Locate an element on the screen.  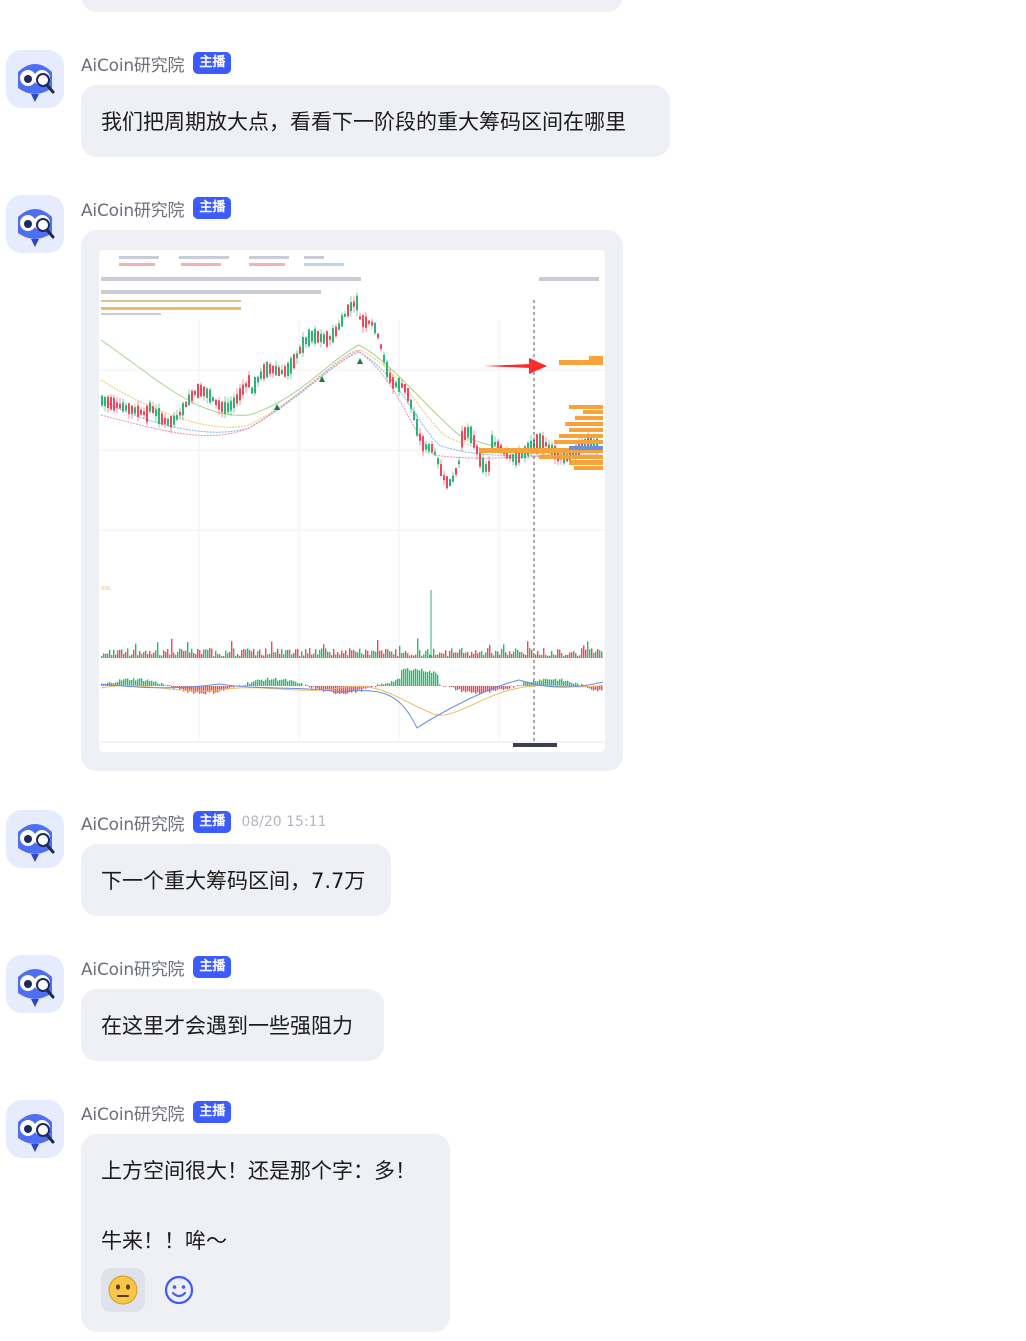
message-bubble: 下一个重大筹码区间，7.7万 is located at coordinates (236, 880).